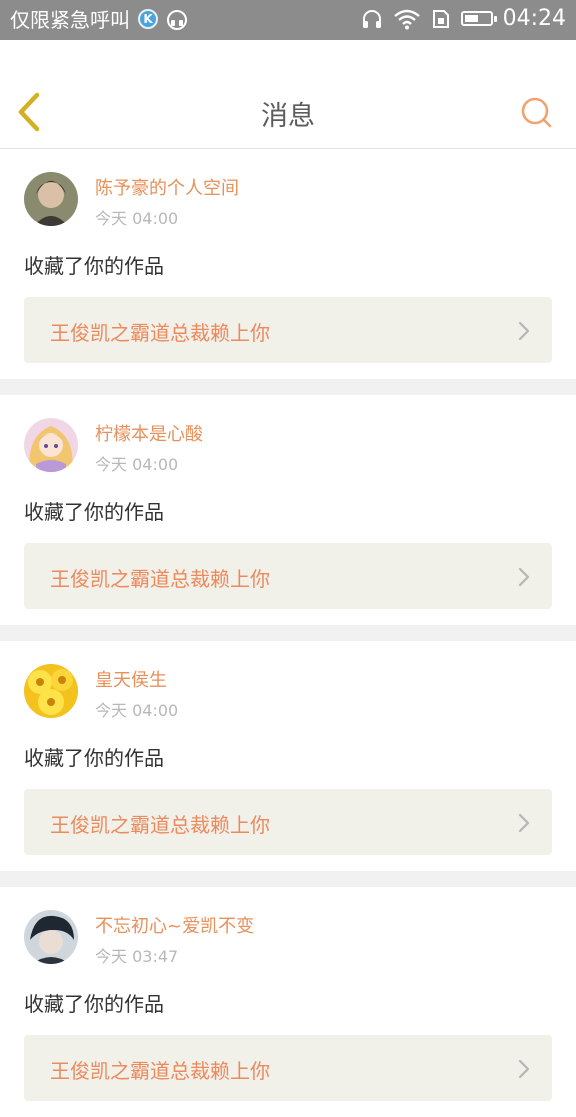  What do you see at coordinates (137, 956) in the screenshot?
I see `message-time: 今天 03:47` at bounding box center [137, 956].